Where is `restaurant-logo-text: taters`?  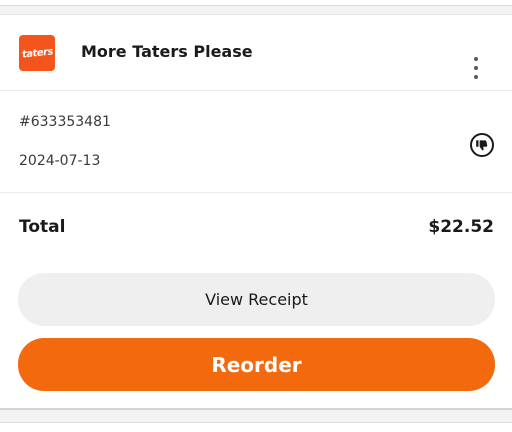
restaurant-logo-text: taters is located at coordinates (37, 53).